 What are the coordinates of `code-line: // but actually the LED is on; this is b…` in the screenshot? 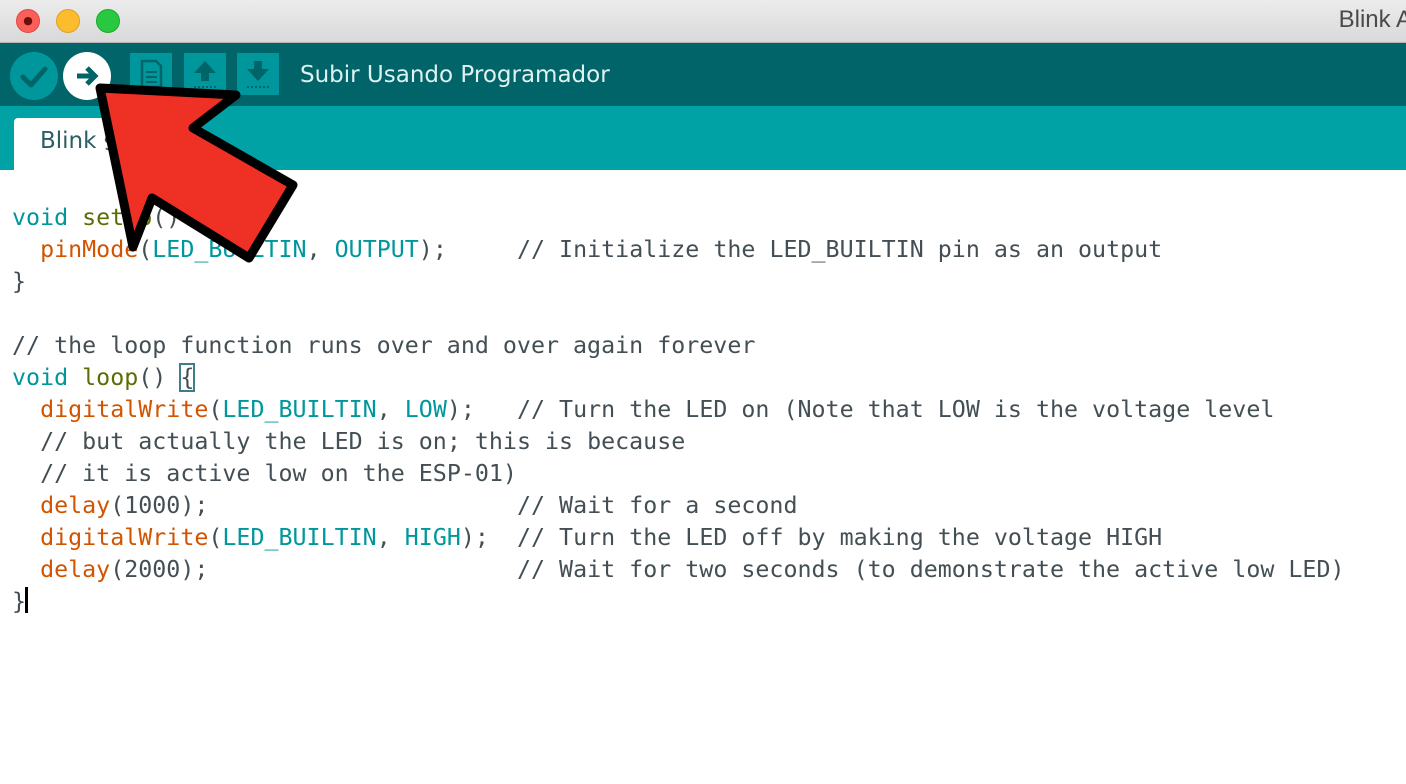 It's located at (363, 441).